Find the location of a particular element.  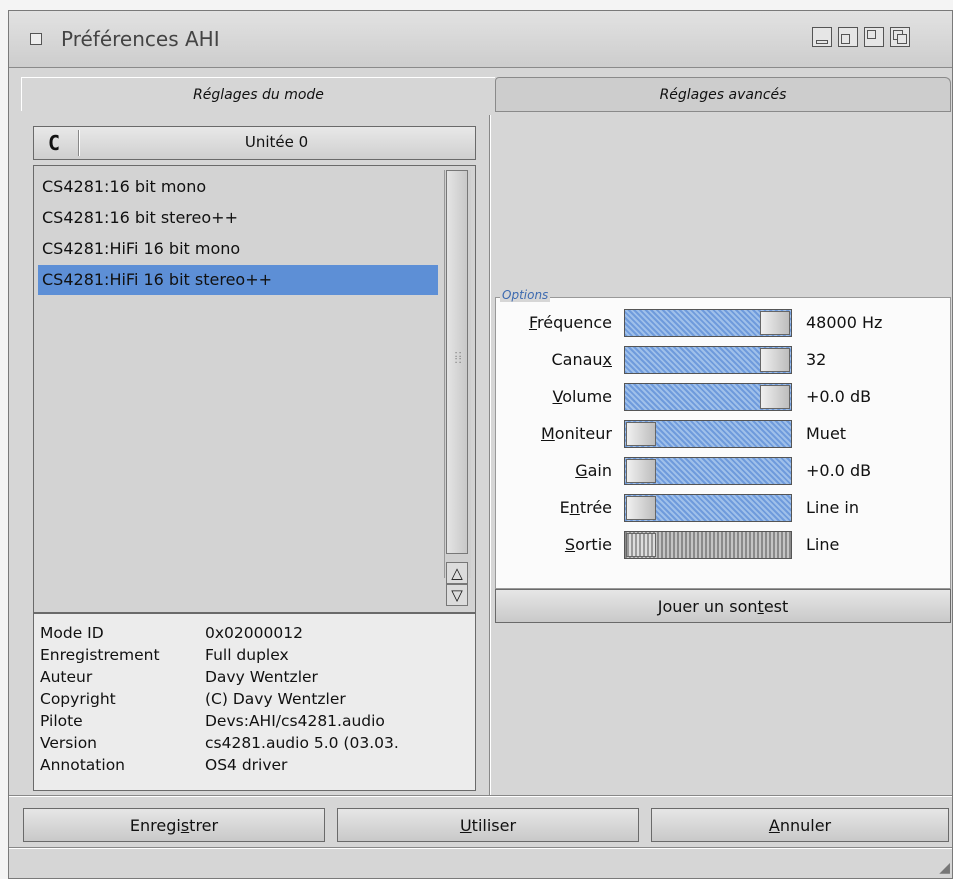

button-text-post: tiliser is located at coordinates (494, 825).